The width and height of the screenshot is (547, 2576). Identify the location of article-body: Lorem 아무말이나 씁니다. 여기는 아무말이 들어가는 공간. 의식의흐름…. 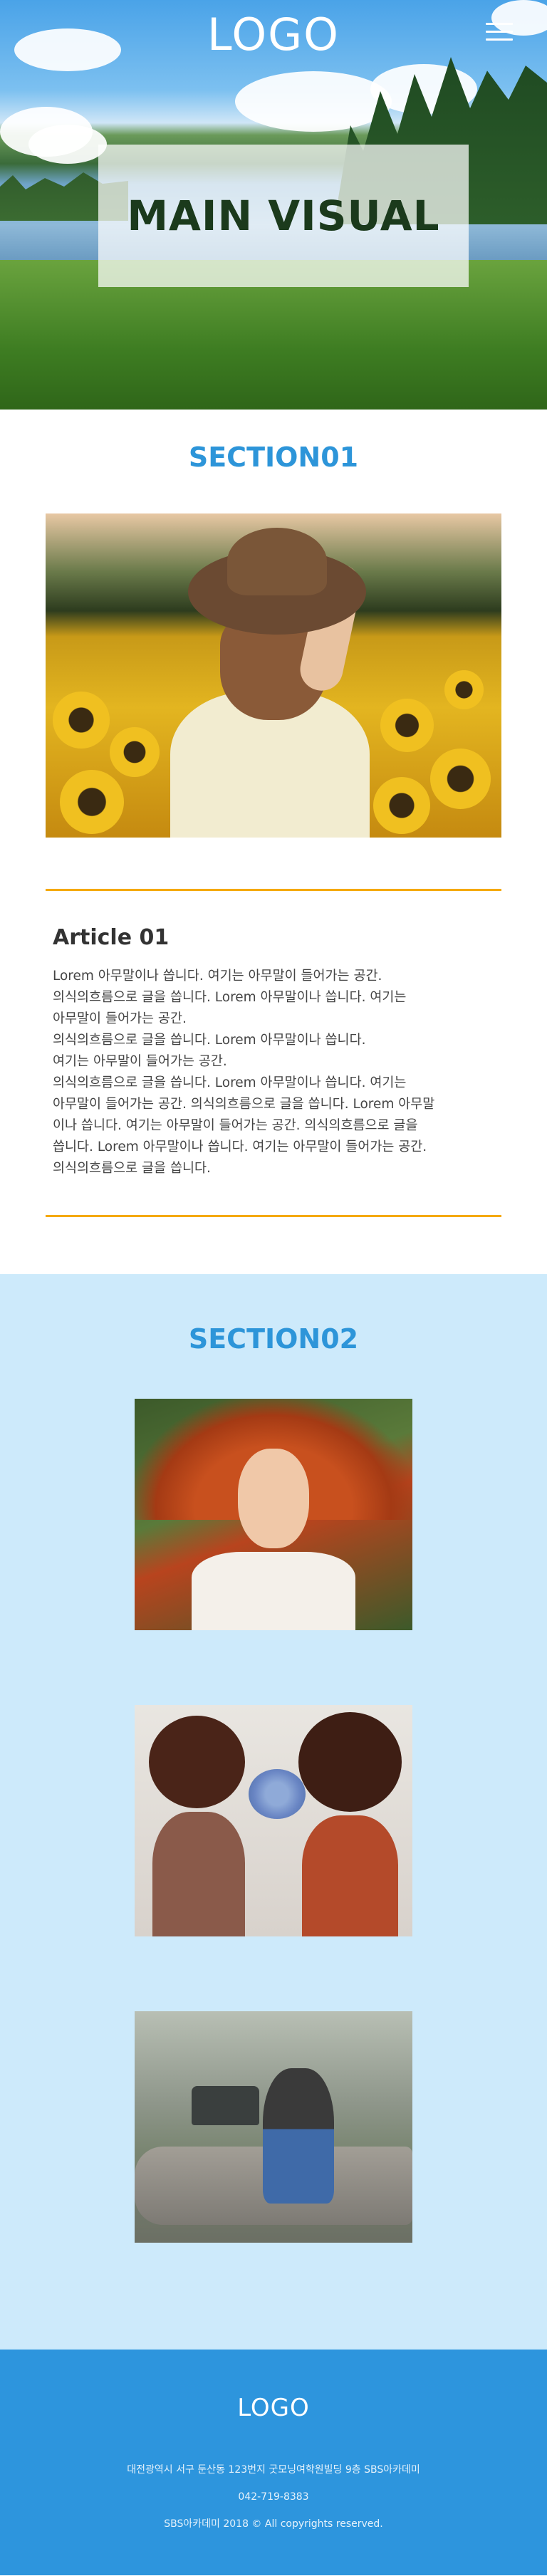
(273, 1072).